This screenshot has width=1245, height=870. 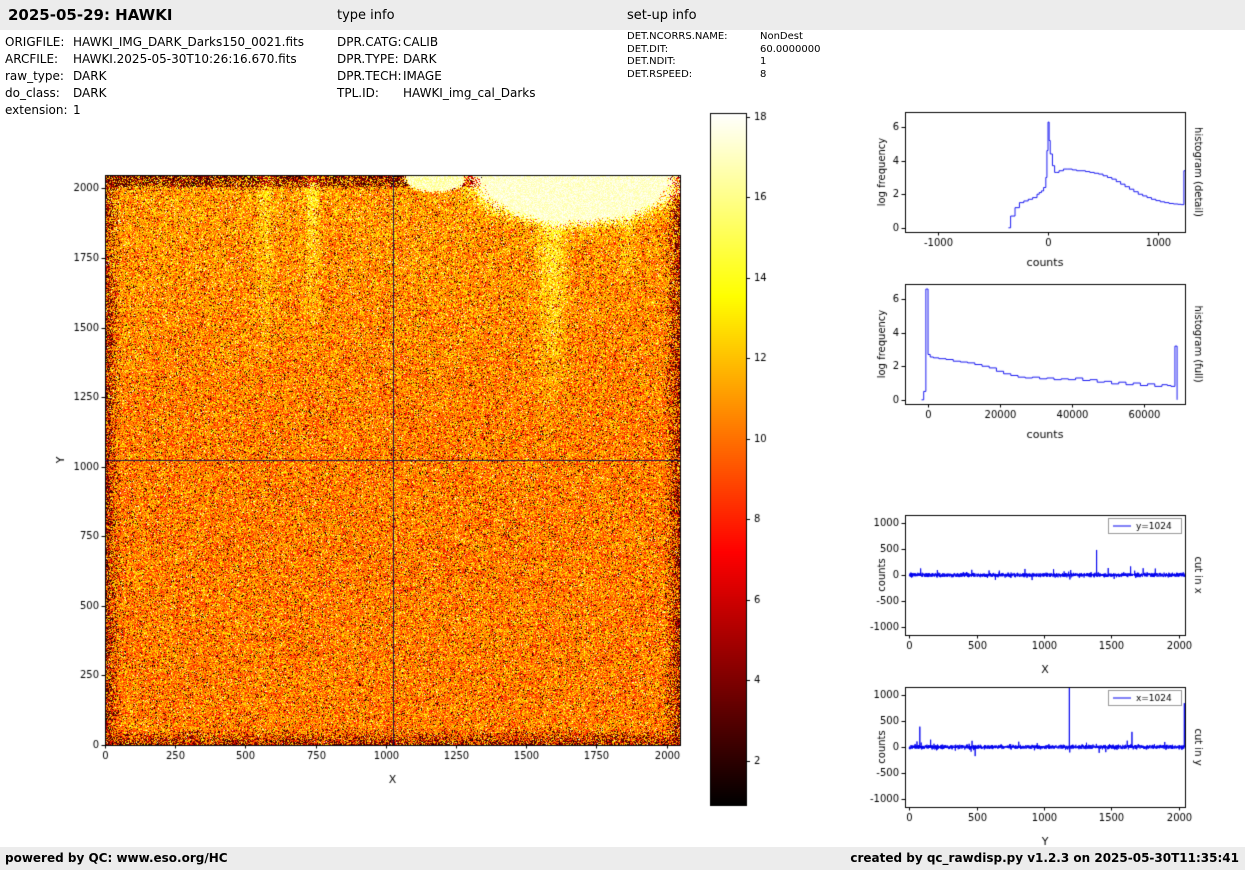 What do you see at coordinates (35, 42) in the screenshot?
I see `info-label: ORIGFILE:` at bounding box center [35, 42].